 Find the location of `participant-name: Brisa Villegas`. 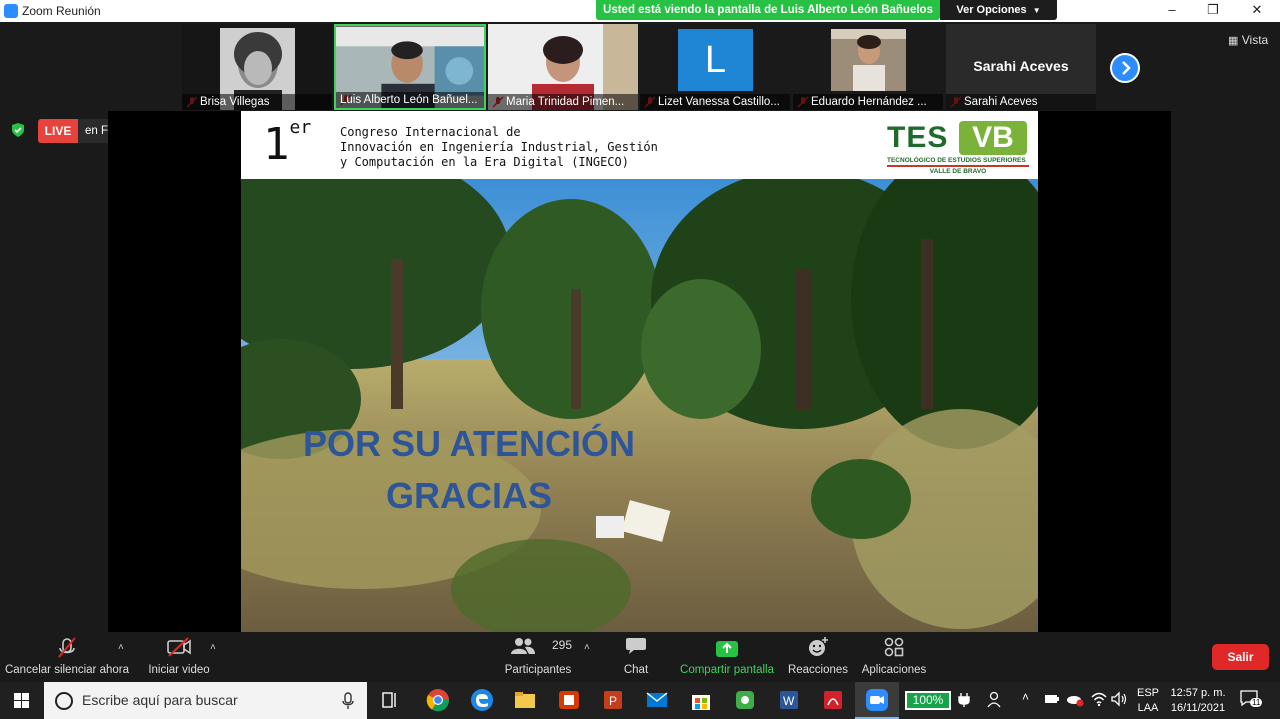

participant-name: Brisa Villegas is located at coordinates (257, 102).